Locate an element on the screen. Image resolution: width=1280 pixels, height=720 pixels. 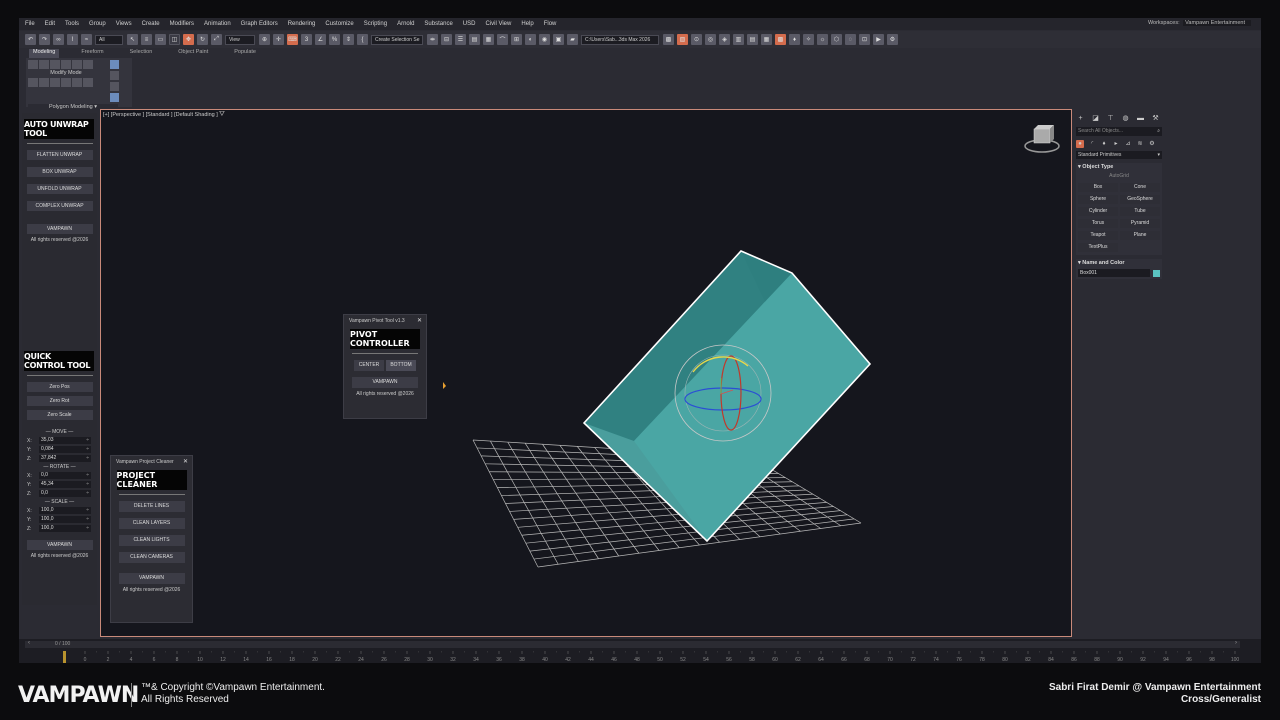
ribbon-tab-freeform: Freeform is located at coordinates (92, 53).